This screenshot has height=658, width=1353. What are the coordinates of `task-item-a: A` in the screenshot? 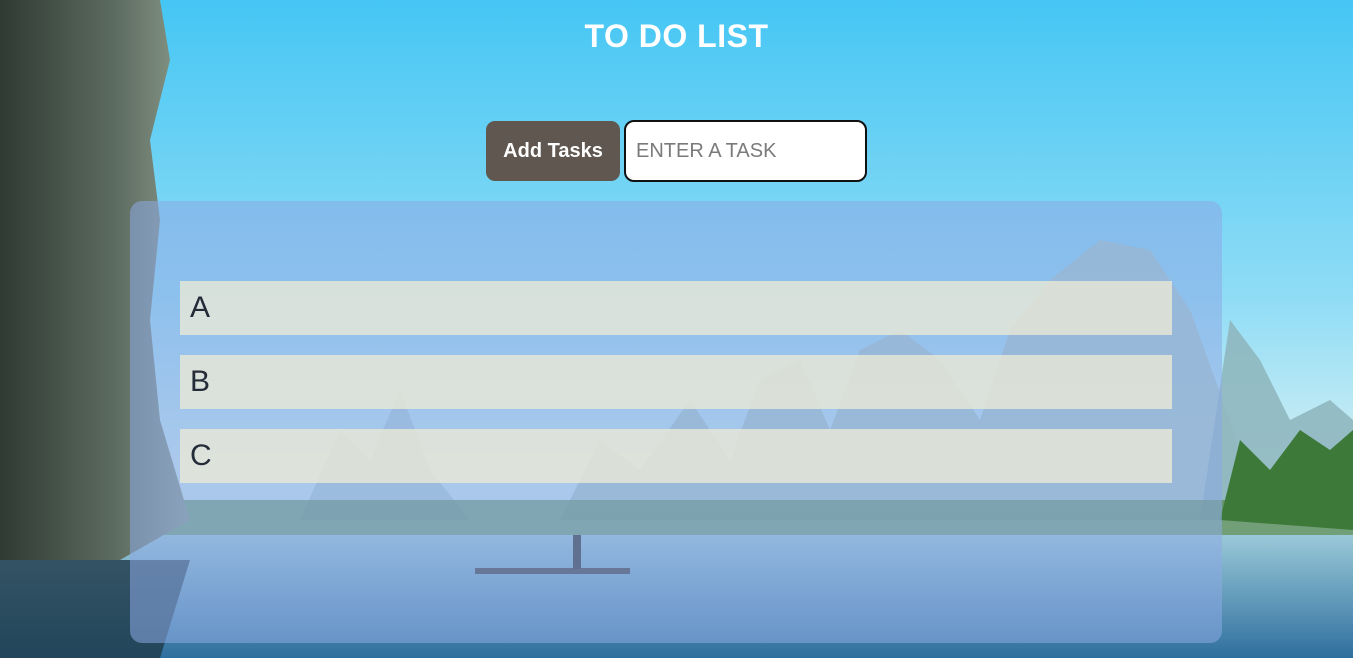 It's located at (676, 308).